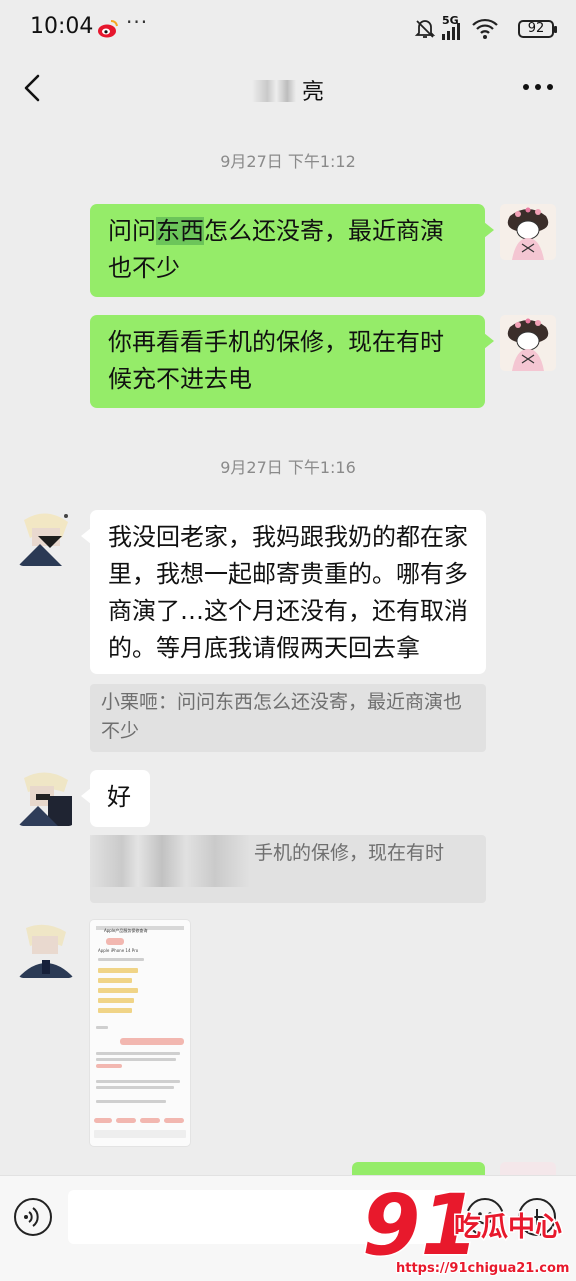 The width and height of the screenshot is (576, 1281). Describe the element at coordinates (273, 91) in the screenshot. I see `blurred-name` at that location.